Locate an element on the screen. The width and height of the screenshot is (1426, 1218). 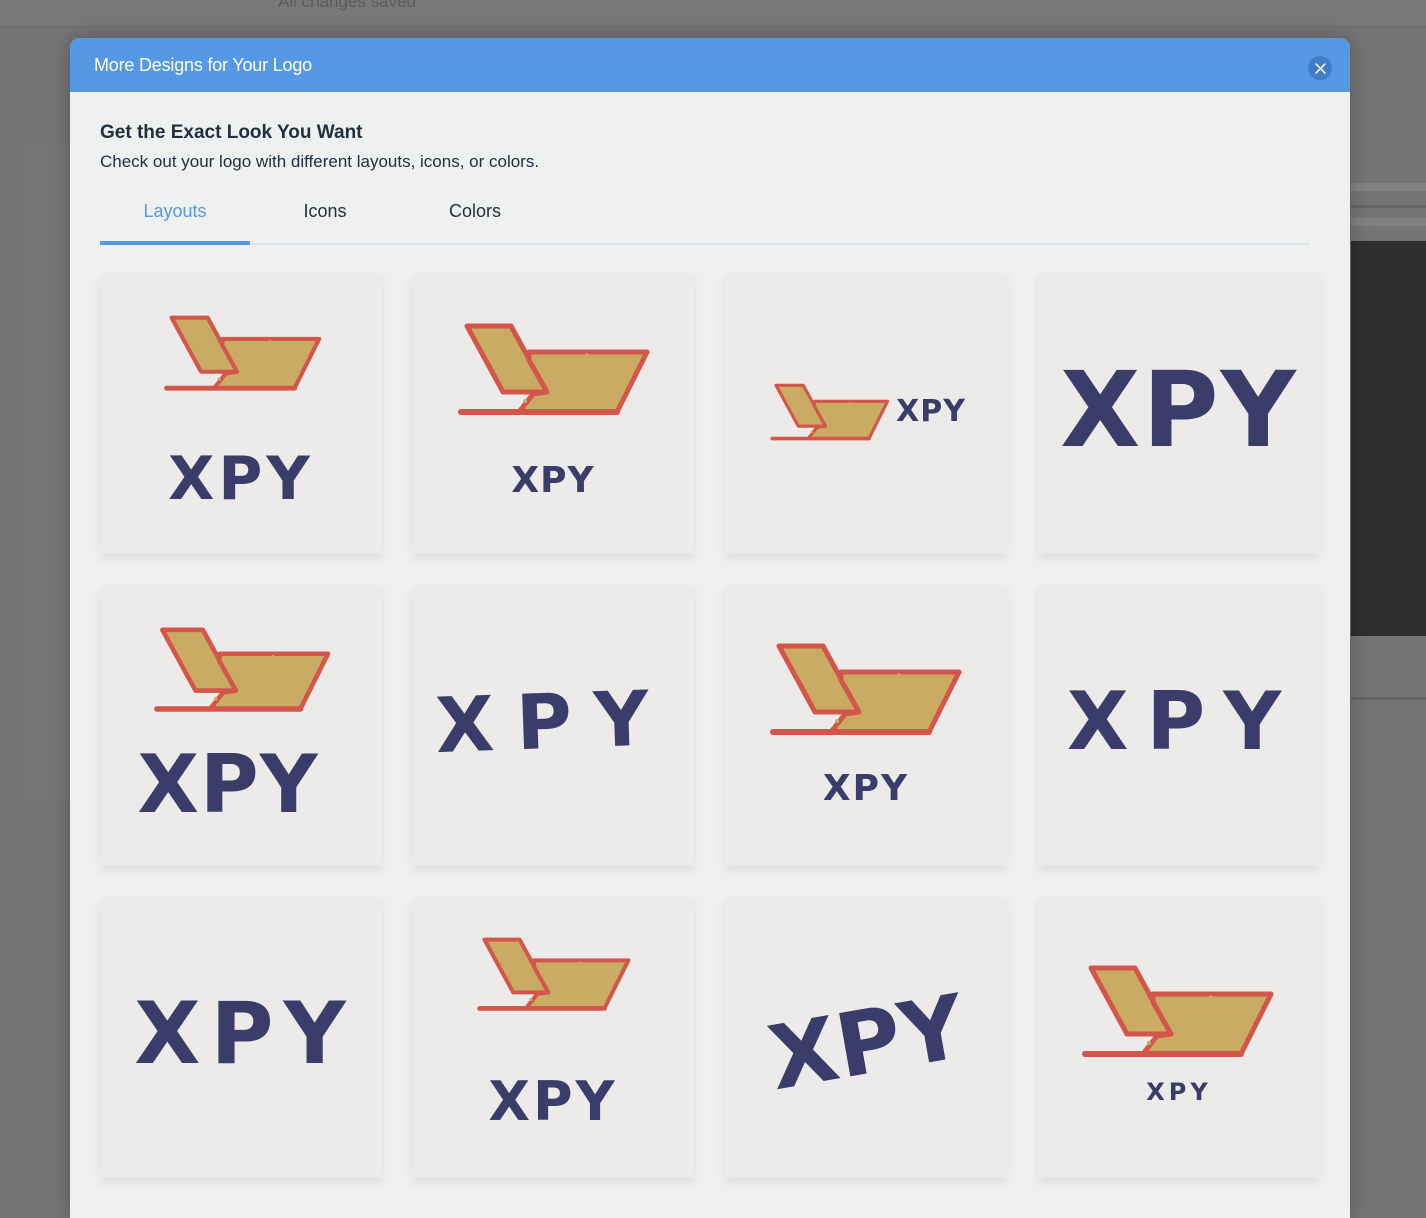
close-icon is located at coordinates (1320, 68).